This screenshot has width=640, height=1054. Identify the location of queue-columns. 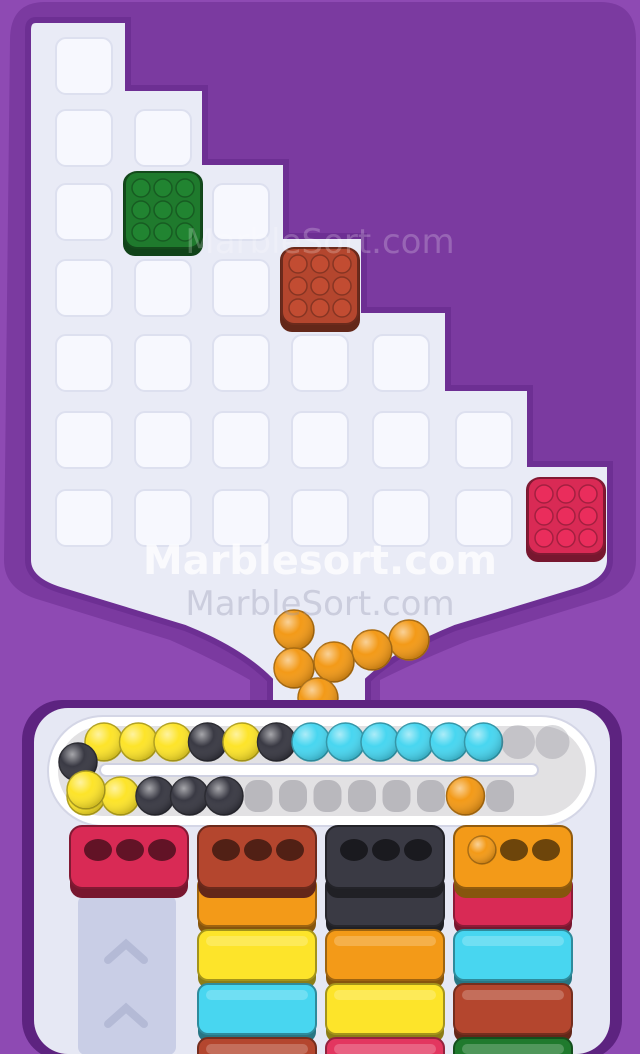
(385, 964).